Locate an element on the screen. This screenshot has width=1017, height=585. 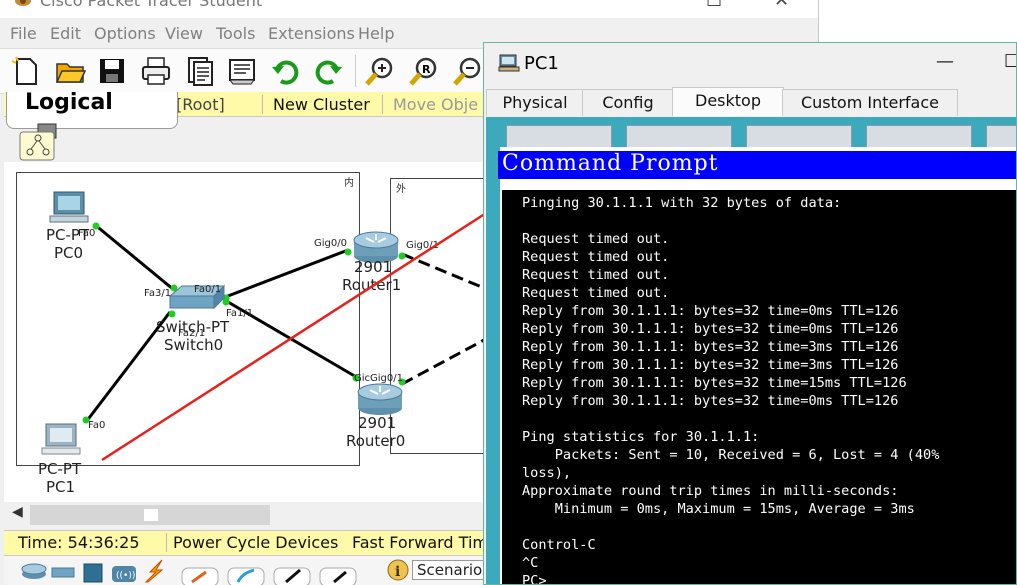
router1-port-gig01: Gig0/1 is located at coordinates (422, 245).